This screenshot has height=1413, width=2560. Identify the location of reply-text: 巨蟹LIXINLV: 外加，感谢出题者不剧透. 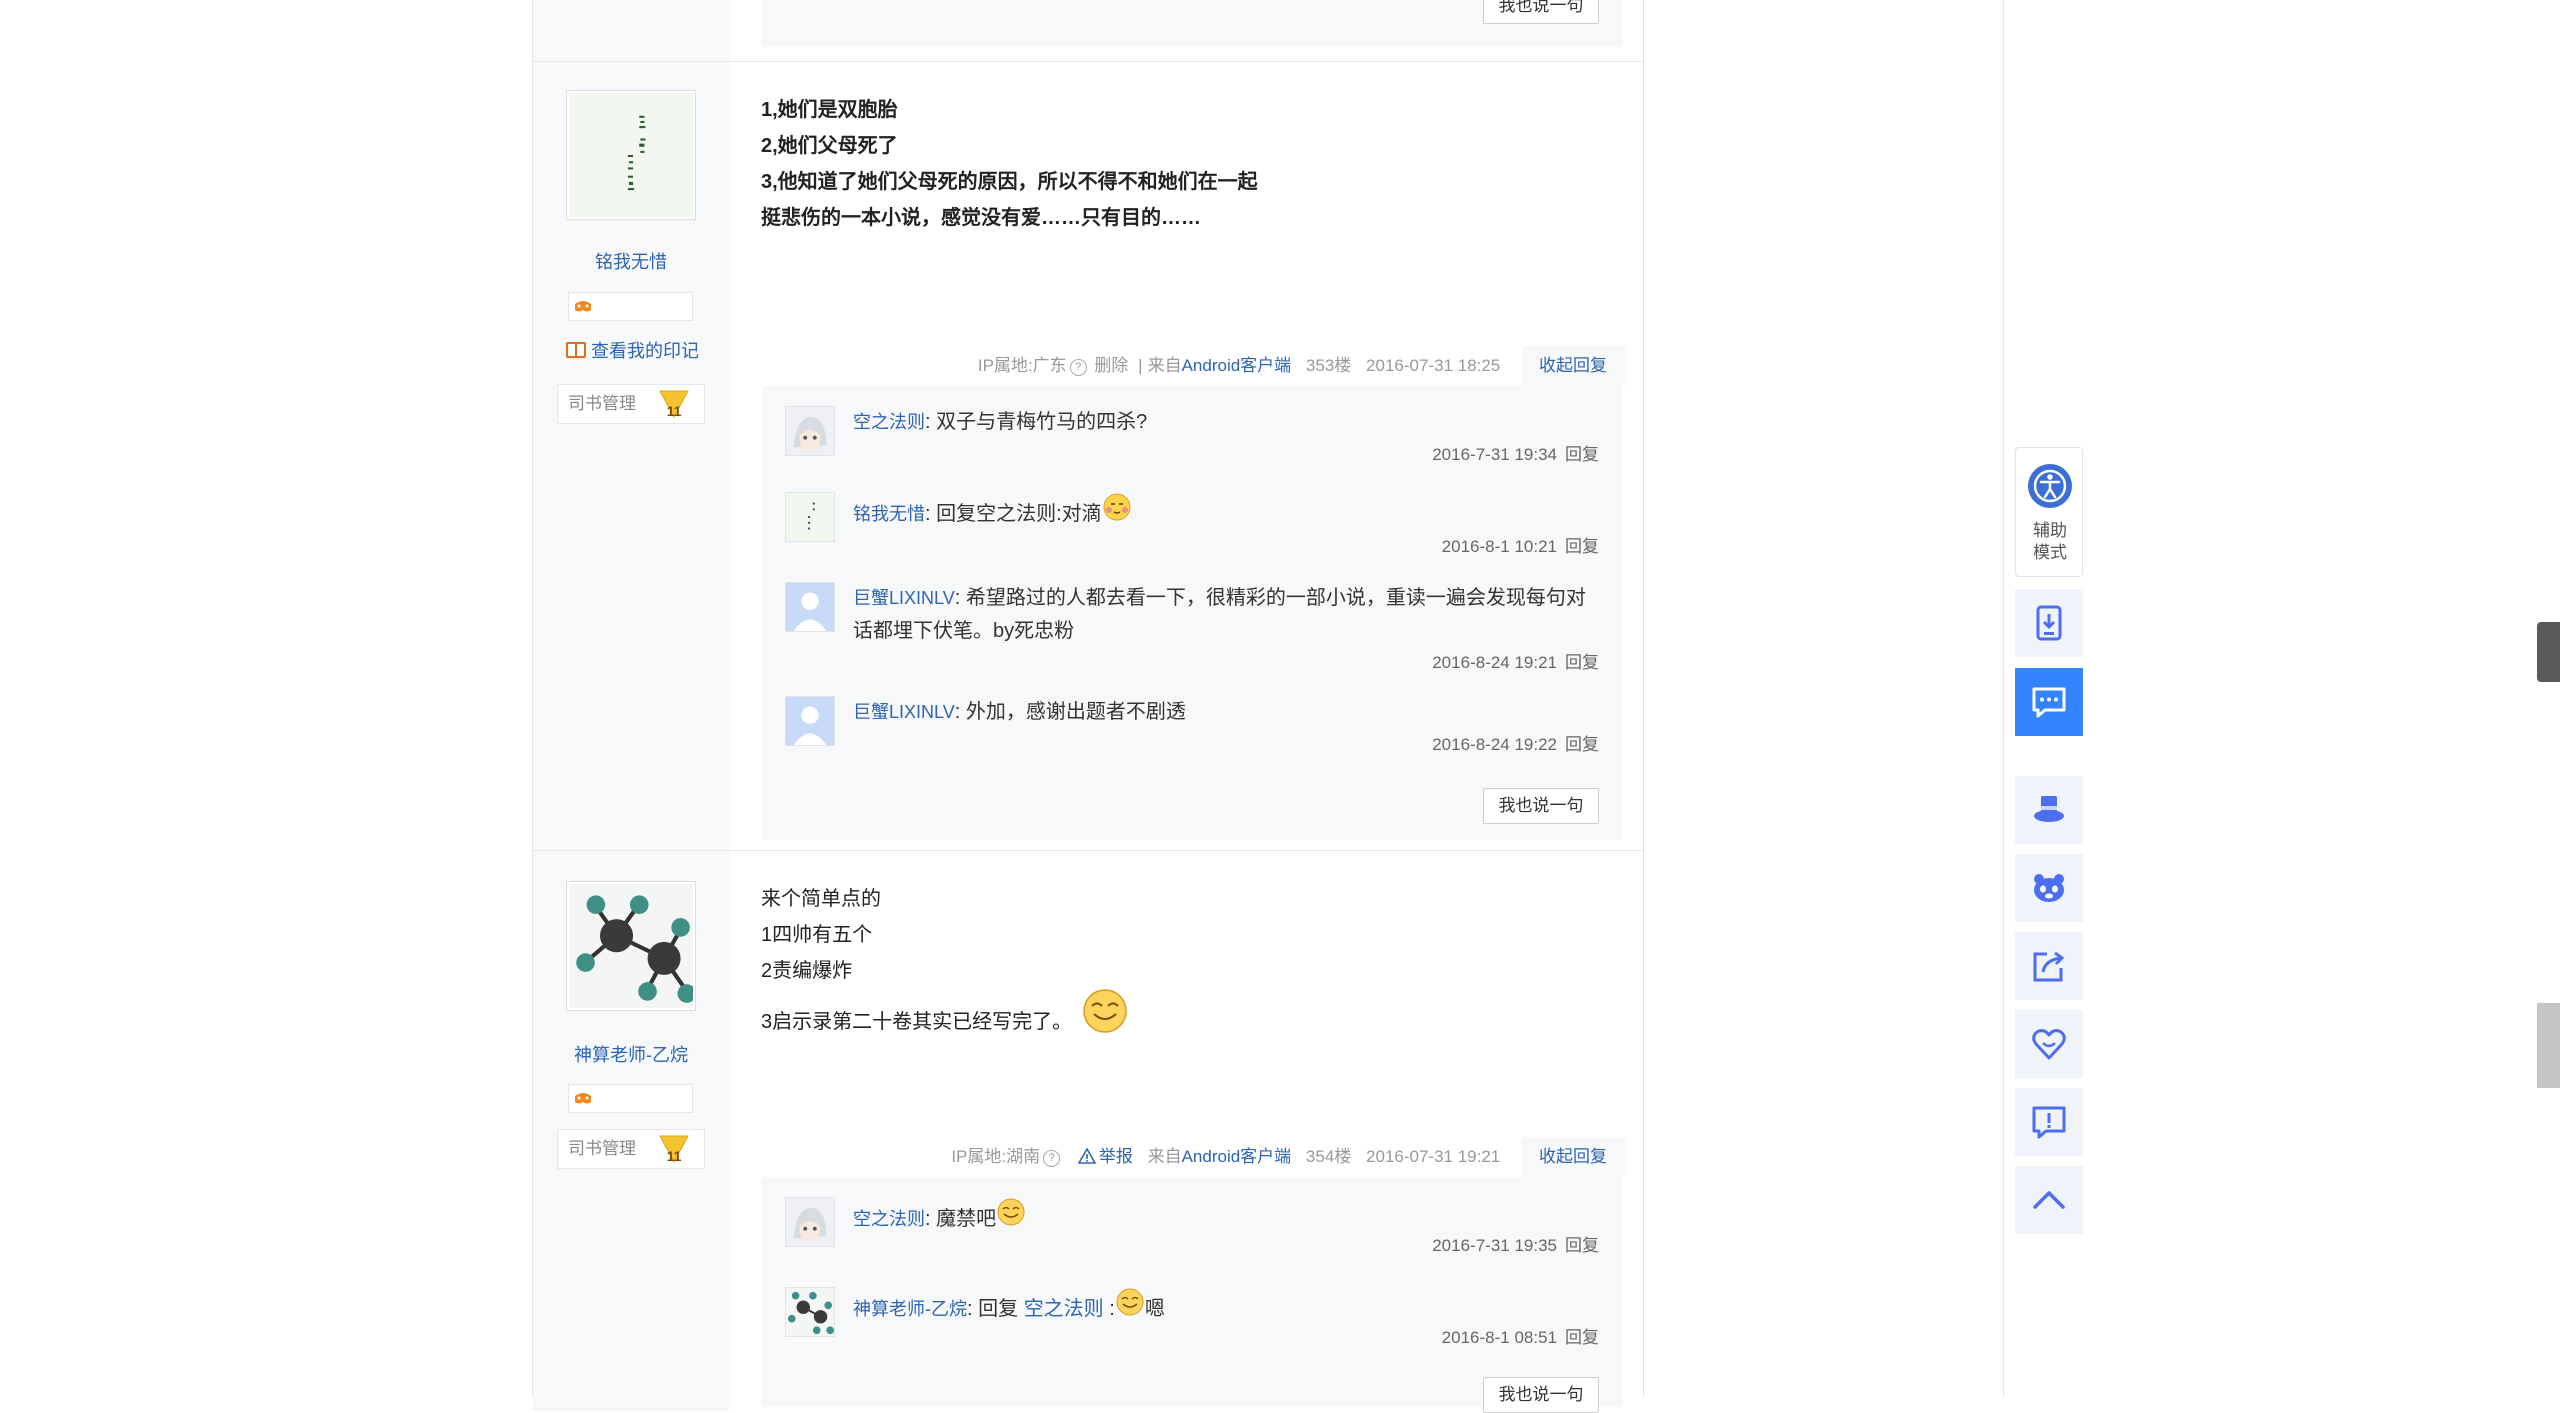
(1019, 712).